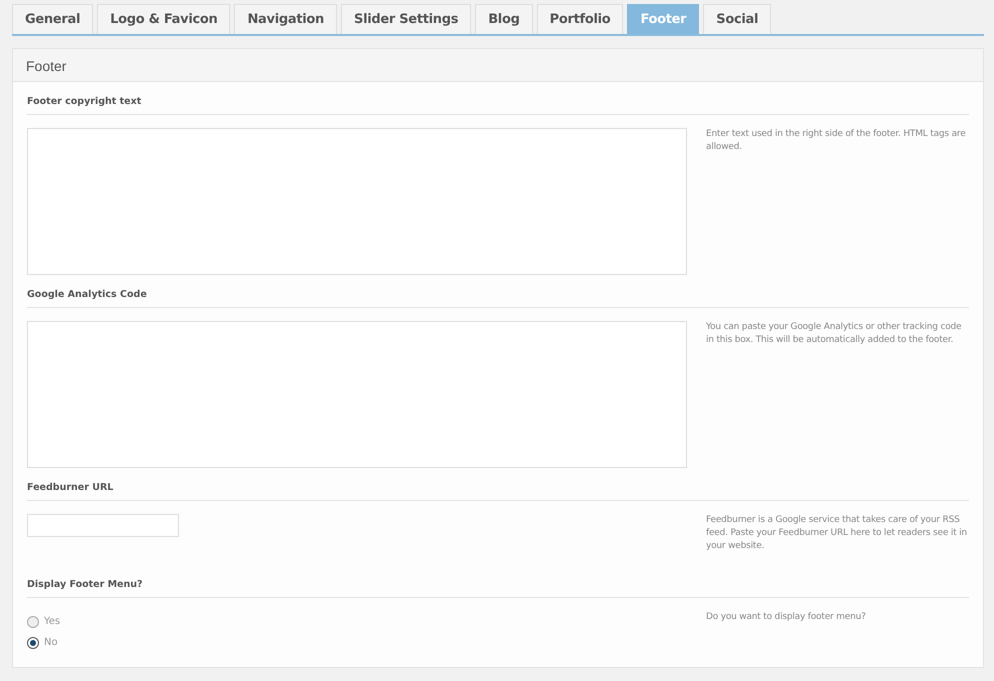  Describe the element at coordinates (285, 19) in the screenshot. I see `tab: Navigation` at that location.